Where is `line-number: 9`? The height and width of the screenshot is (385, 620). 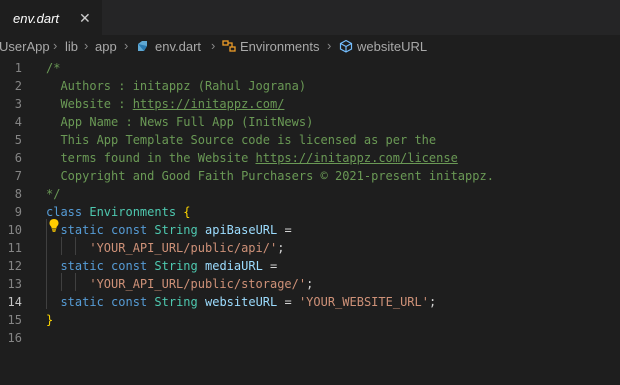 line-number: 9 is located at coordinates (18, 212).